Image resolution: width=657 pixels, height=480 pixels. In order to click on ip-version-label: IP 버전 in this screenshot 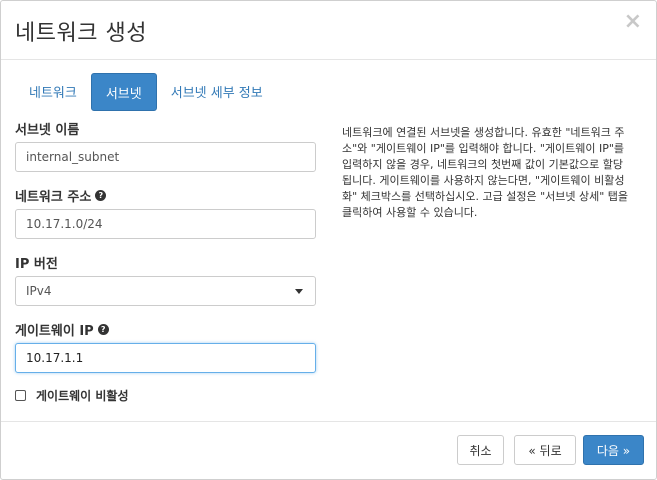, I will do `click(166, 262)`.